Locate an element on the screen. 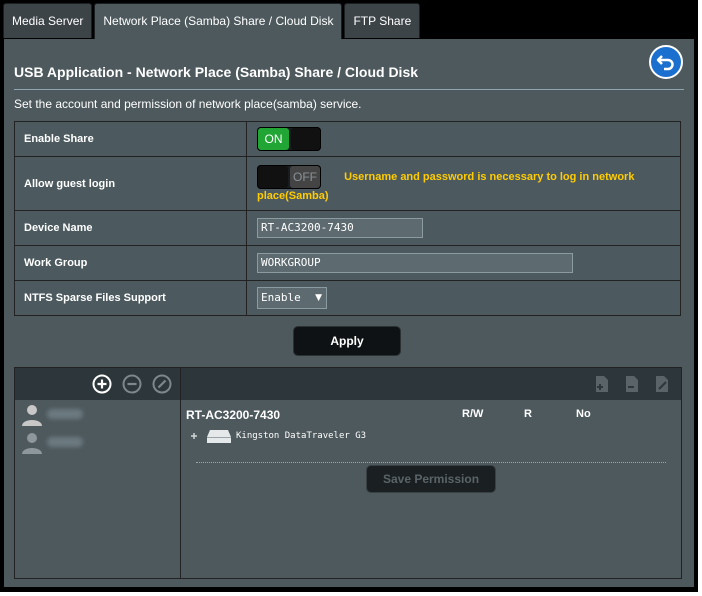  disk-name: Kingston DataTraveler G3 is located at coordinates (301, 436).